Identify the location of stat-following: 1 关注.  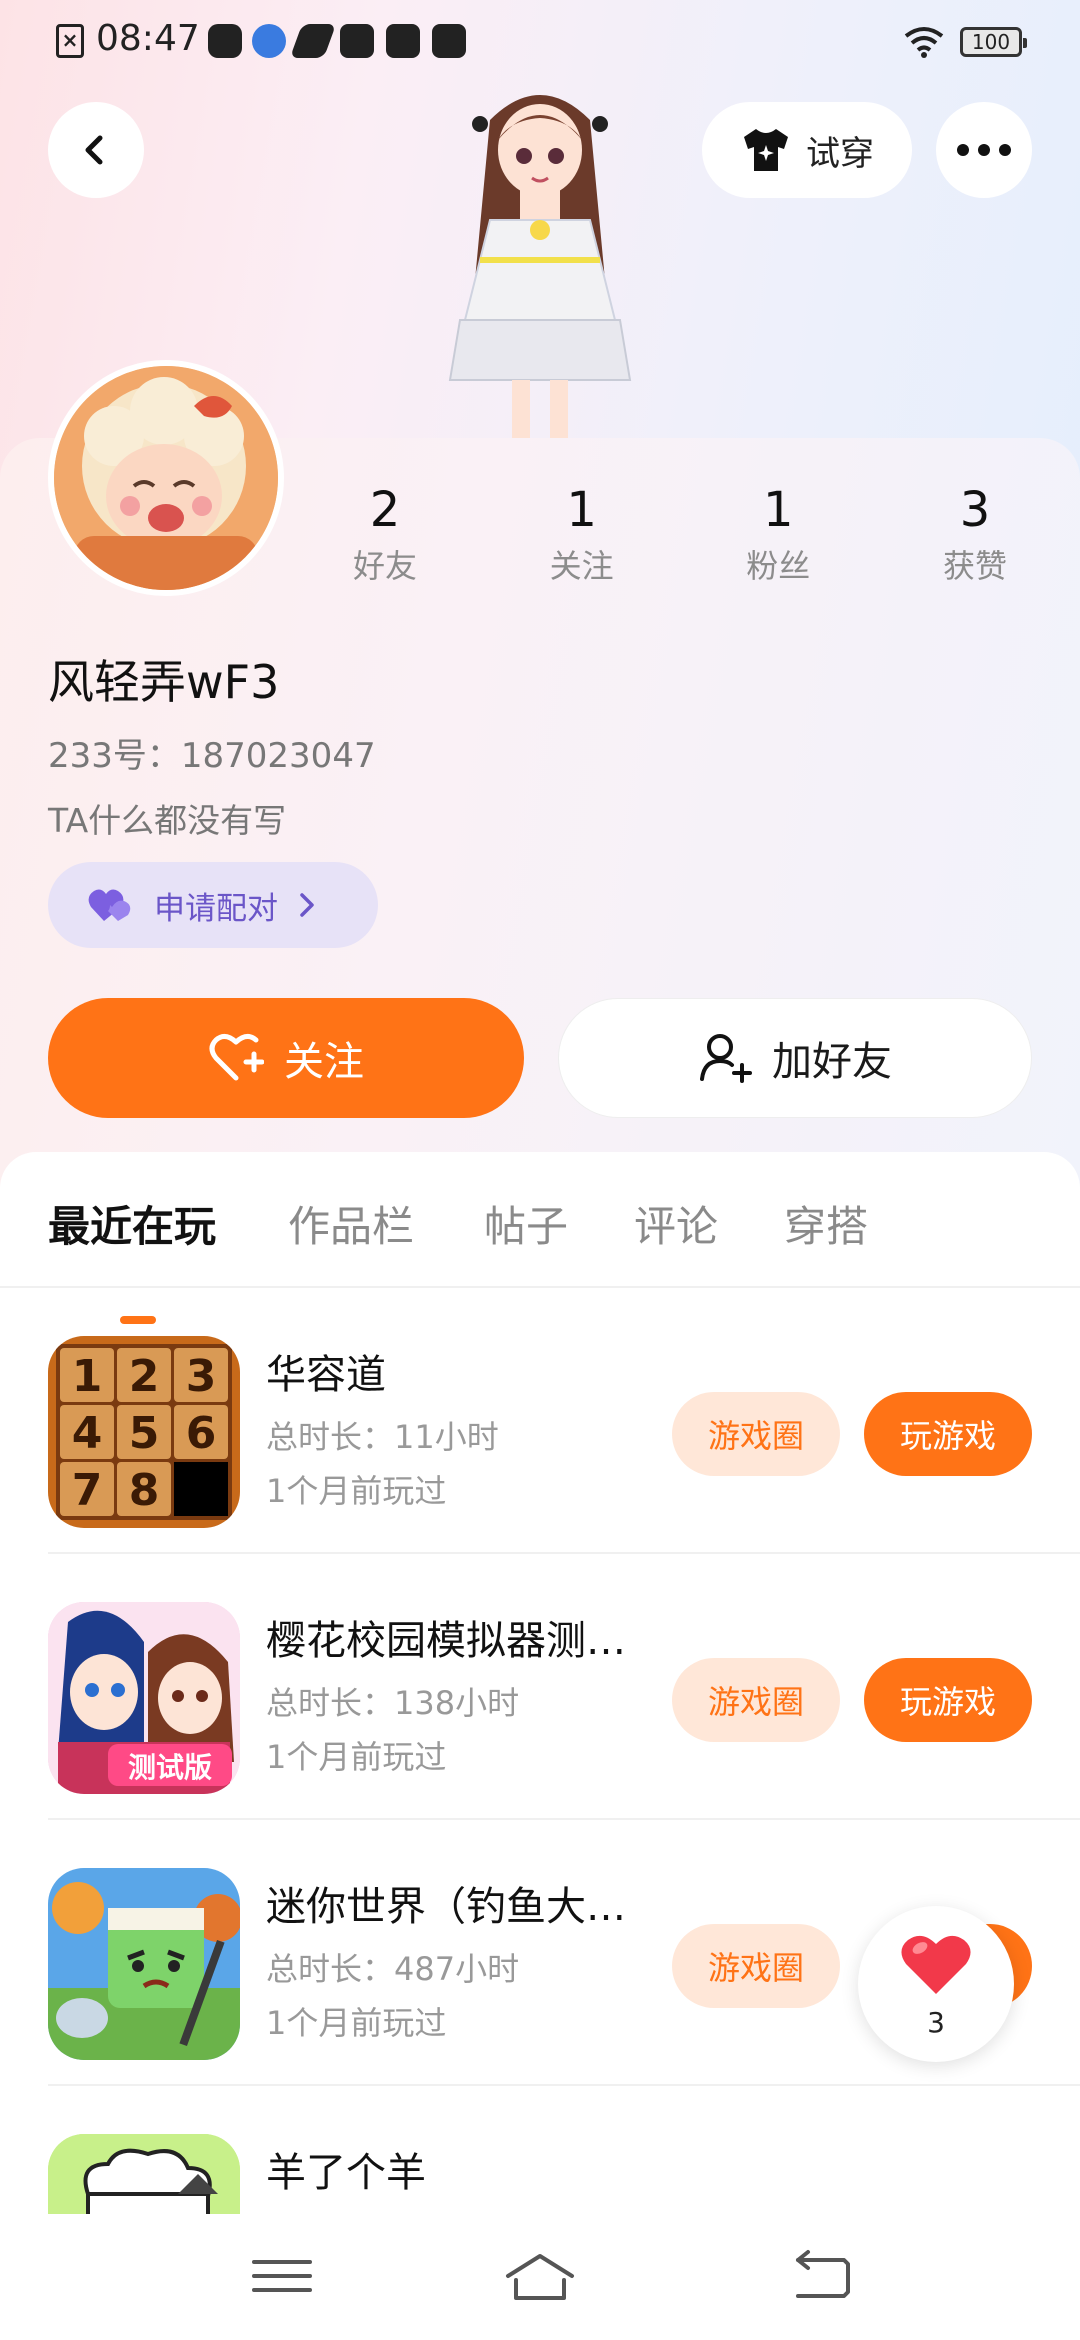
(582, 538).